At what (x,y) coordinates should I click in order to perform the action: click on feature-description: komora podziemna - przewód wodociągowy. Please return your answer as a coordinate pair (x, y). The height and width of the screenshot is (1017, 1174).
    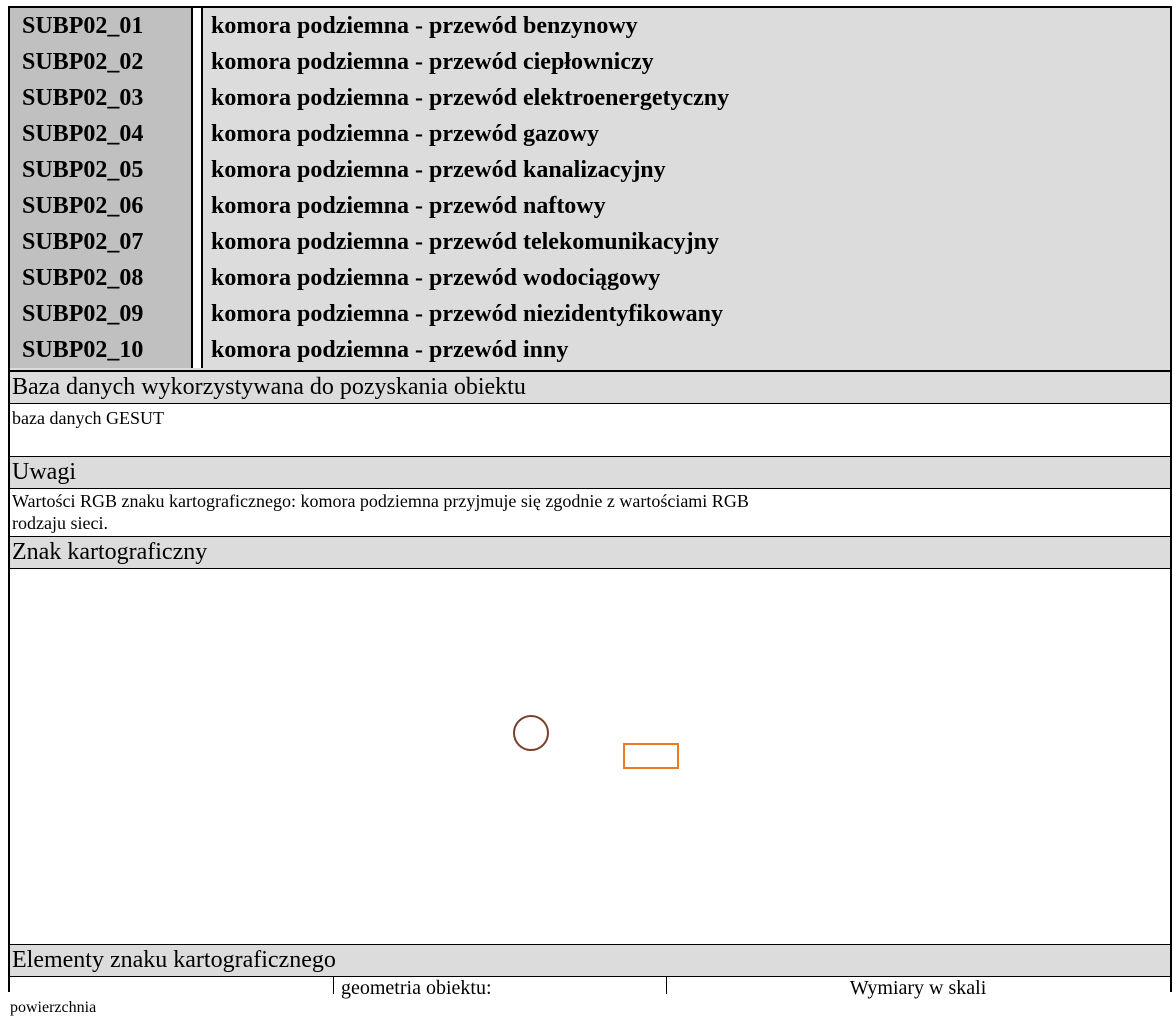
    Looking at the image, I should click on (436, 278).